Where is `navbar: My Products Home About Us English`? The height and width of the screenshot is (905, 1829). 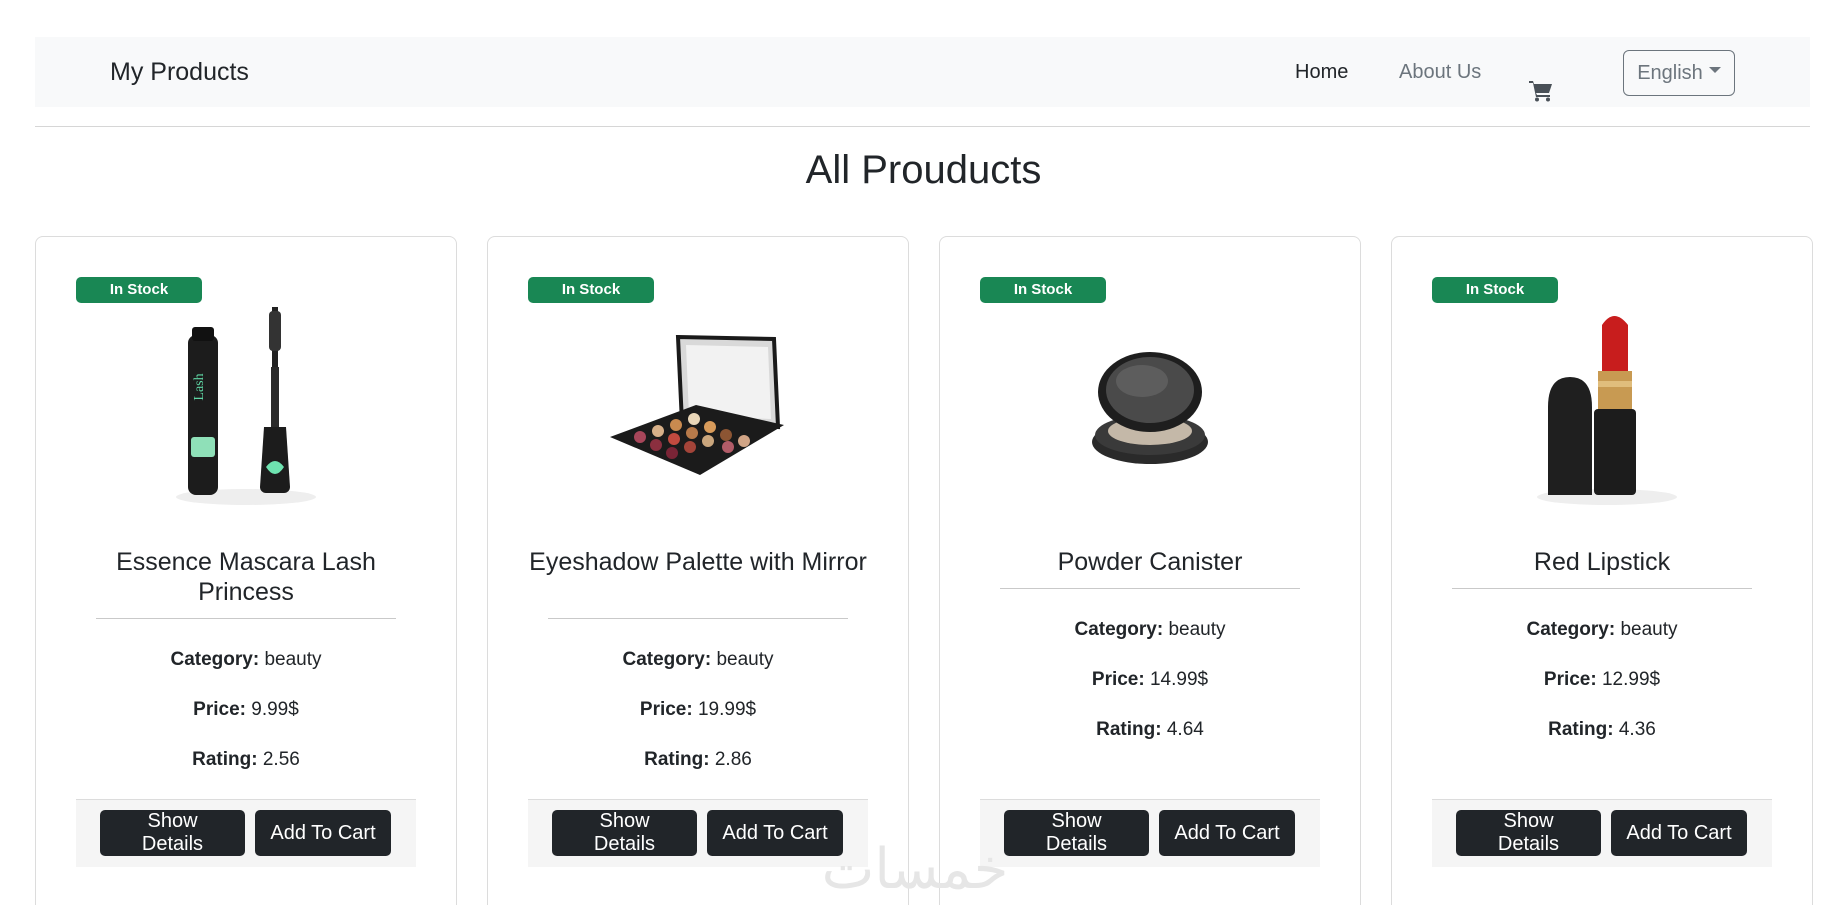 navbar: My Products Home About Us English is located at coordinates (922, 72).